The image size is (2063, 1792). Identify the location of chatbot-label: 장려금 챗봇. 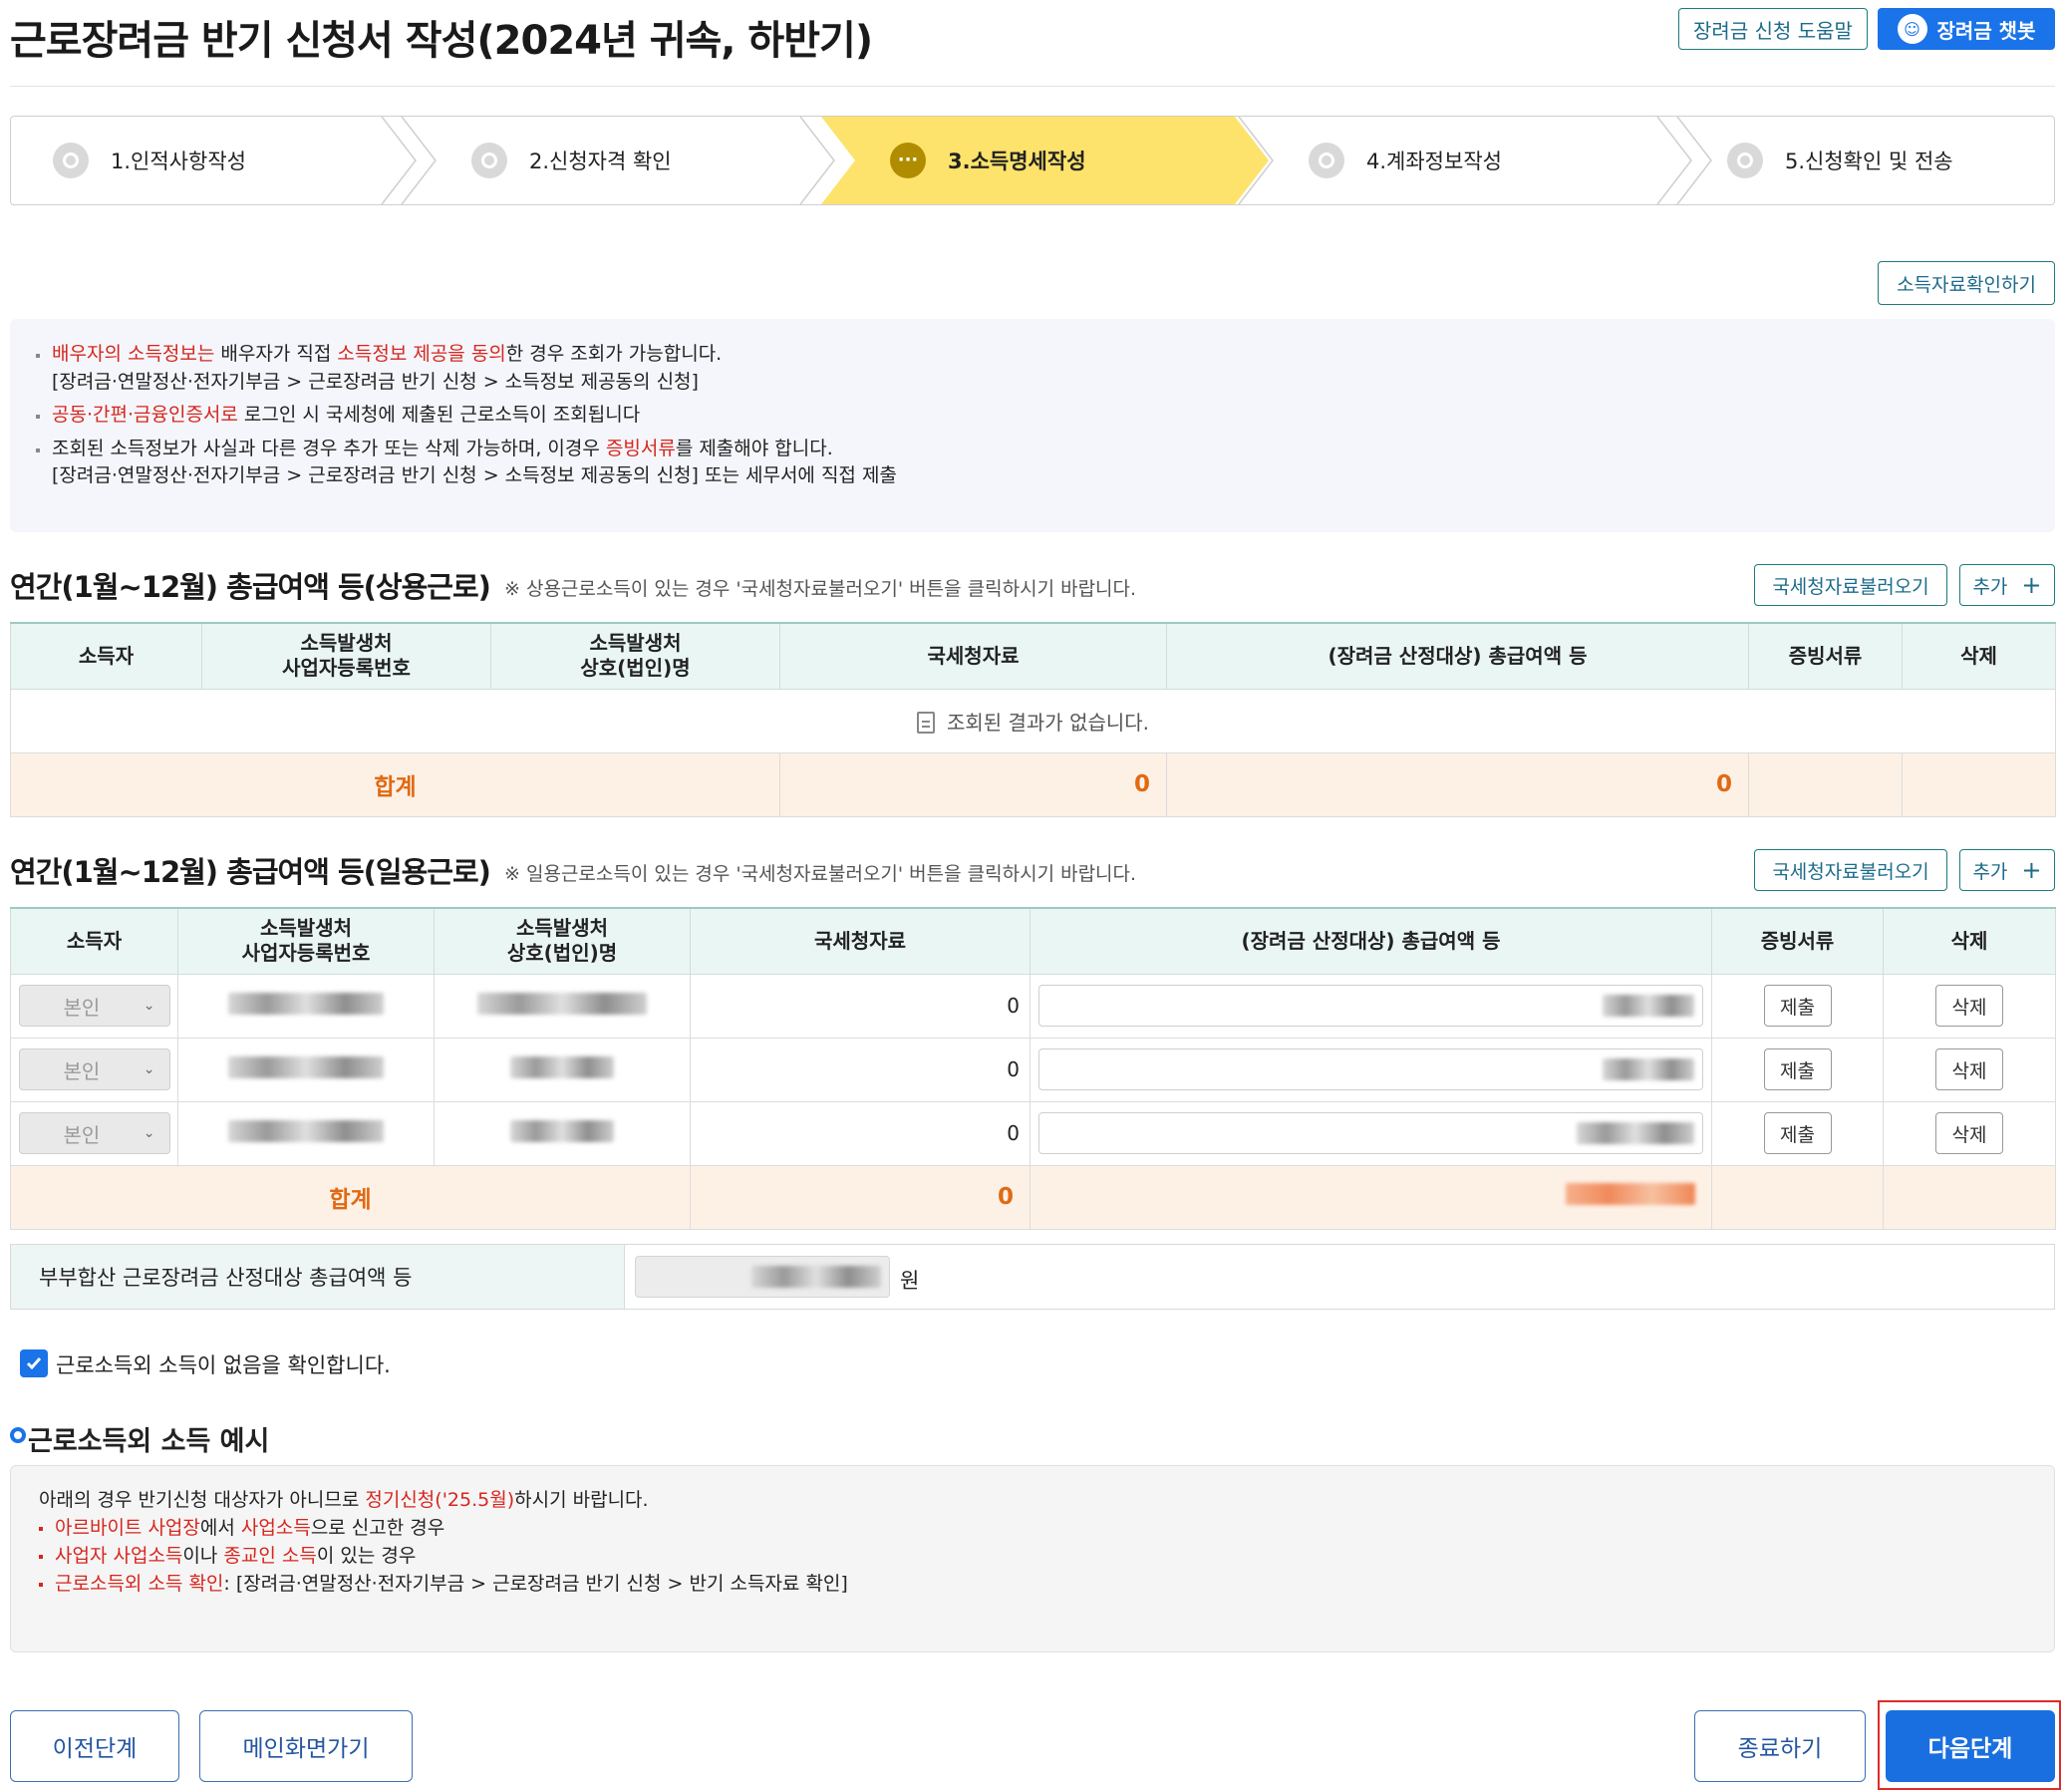
(1986, 30).